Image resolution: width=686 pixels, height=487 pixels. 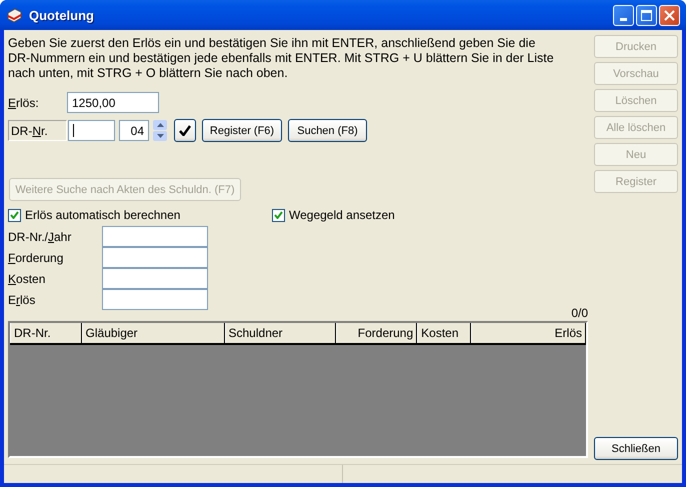 What do you see at coordinates (36, 257) in the screenshot?
I see `field-label: Forderung` at bounding box center [36, 257].